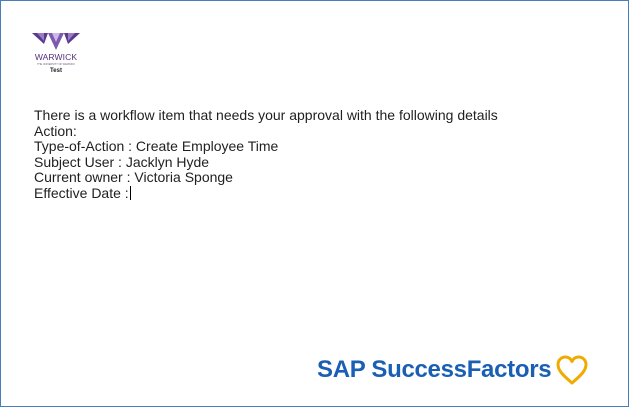  I want to click on brand-name: SAP SuccessFactors, so click(434, 369).